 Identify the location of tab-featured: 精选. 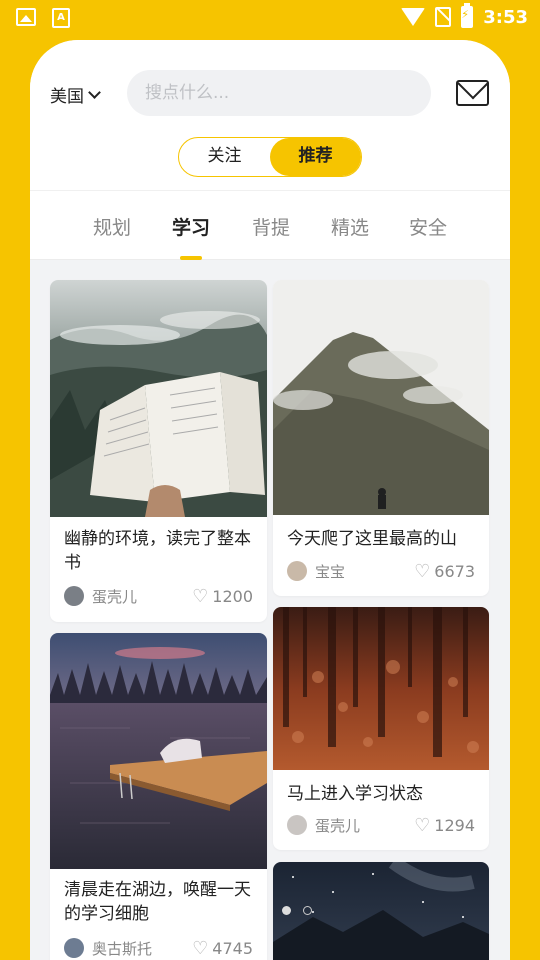
(350, 226).